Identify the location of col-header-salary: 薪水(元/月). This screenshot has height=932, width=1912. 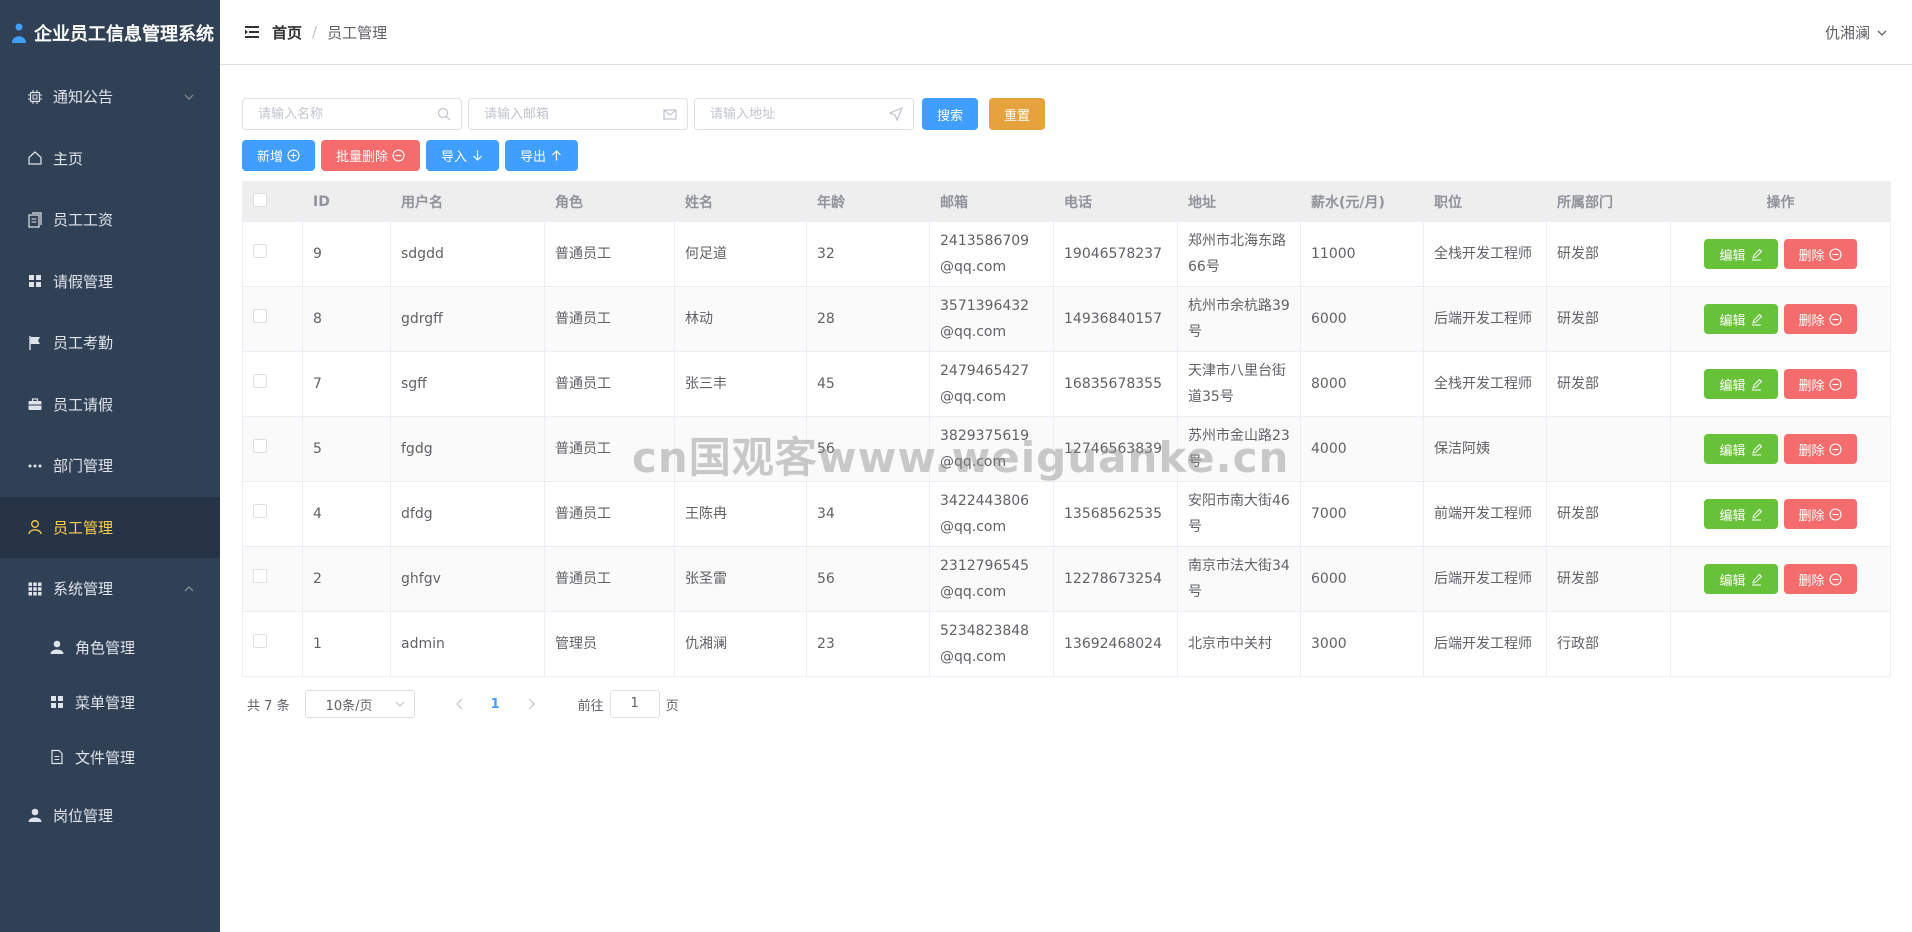
(1362, 201).